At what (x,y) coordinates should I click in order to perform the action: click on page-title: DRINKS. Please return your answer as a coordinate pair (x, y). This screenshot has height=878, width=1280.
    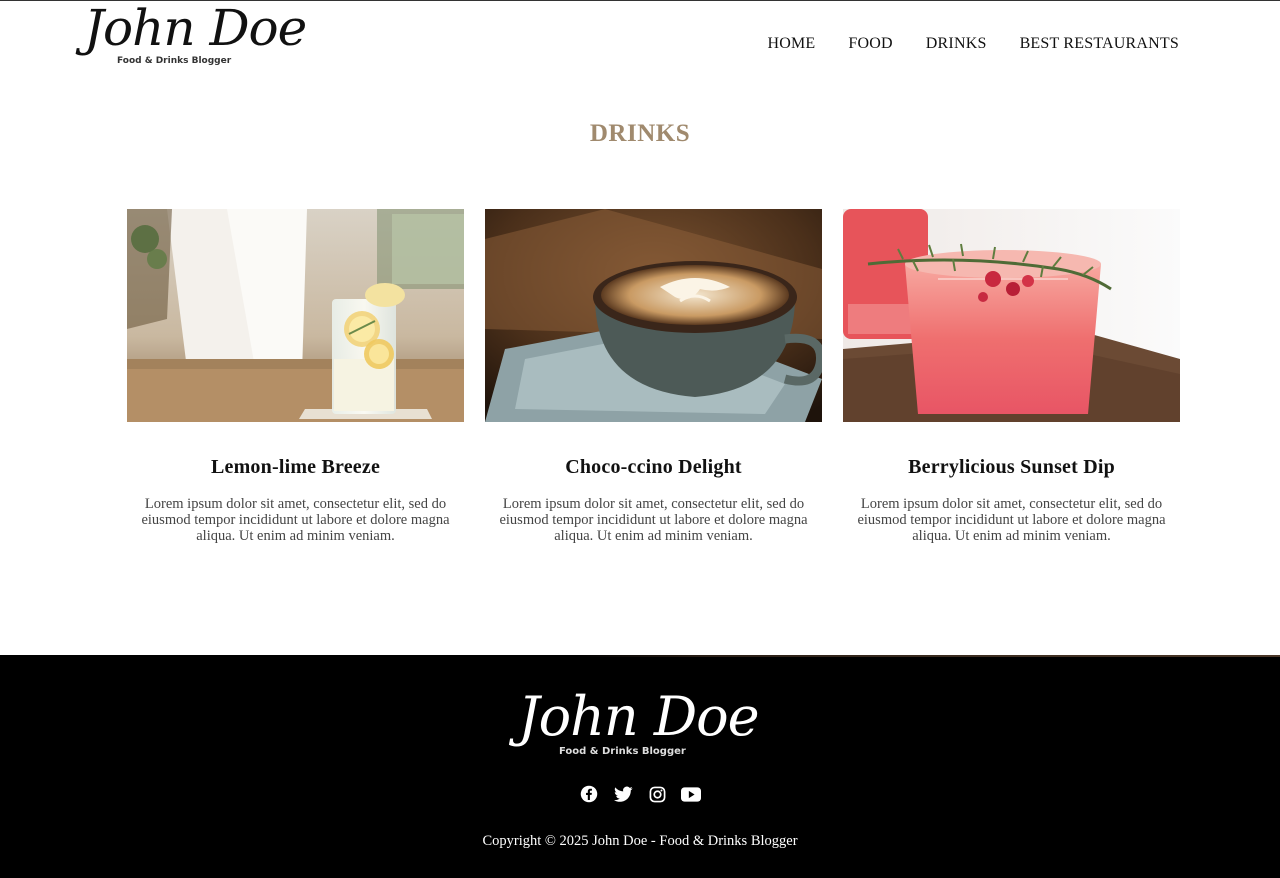
    Looking at the image, I should click on (640, 133).